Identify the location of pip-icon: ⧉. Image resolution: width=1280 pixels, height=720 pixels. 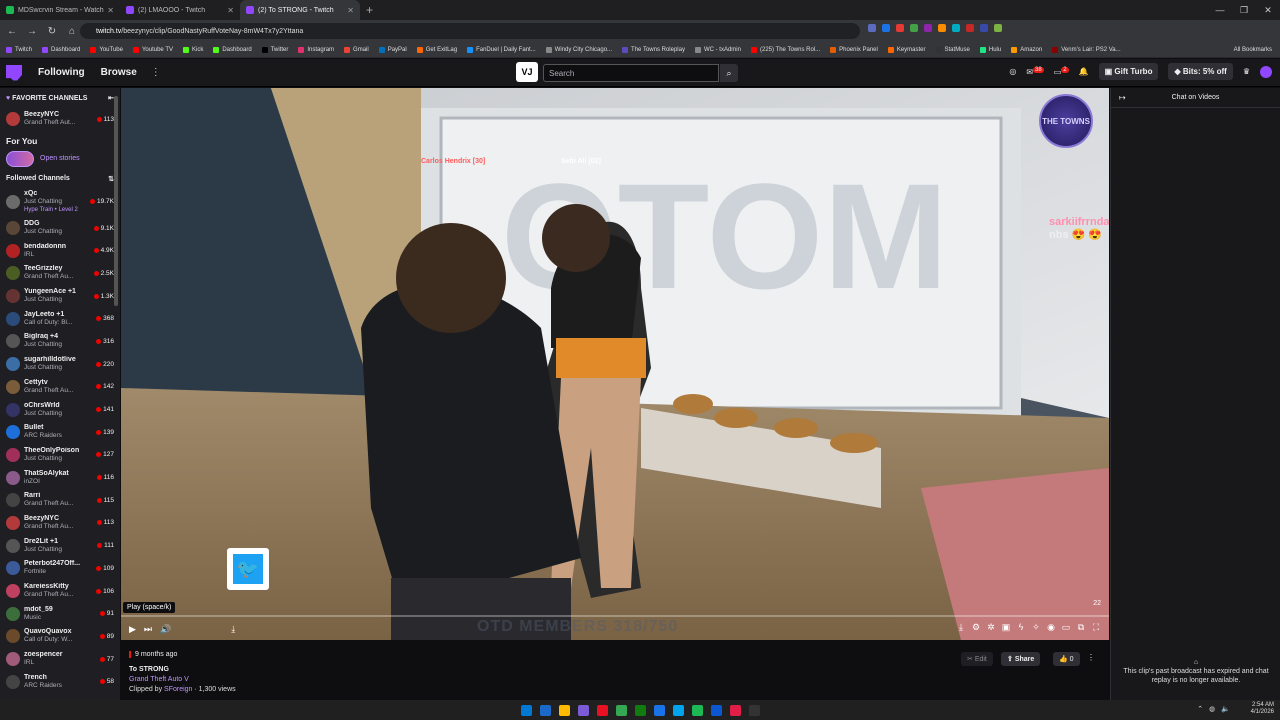
(1081, 627).